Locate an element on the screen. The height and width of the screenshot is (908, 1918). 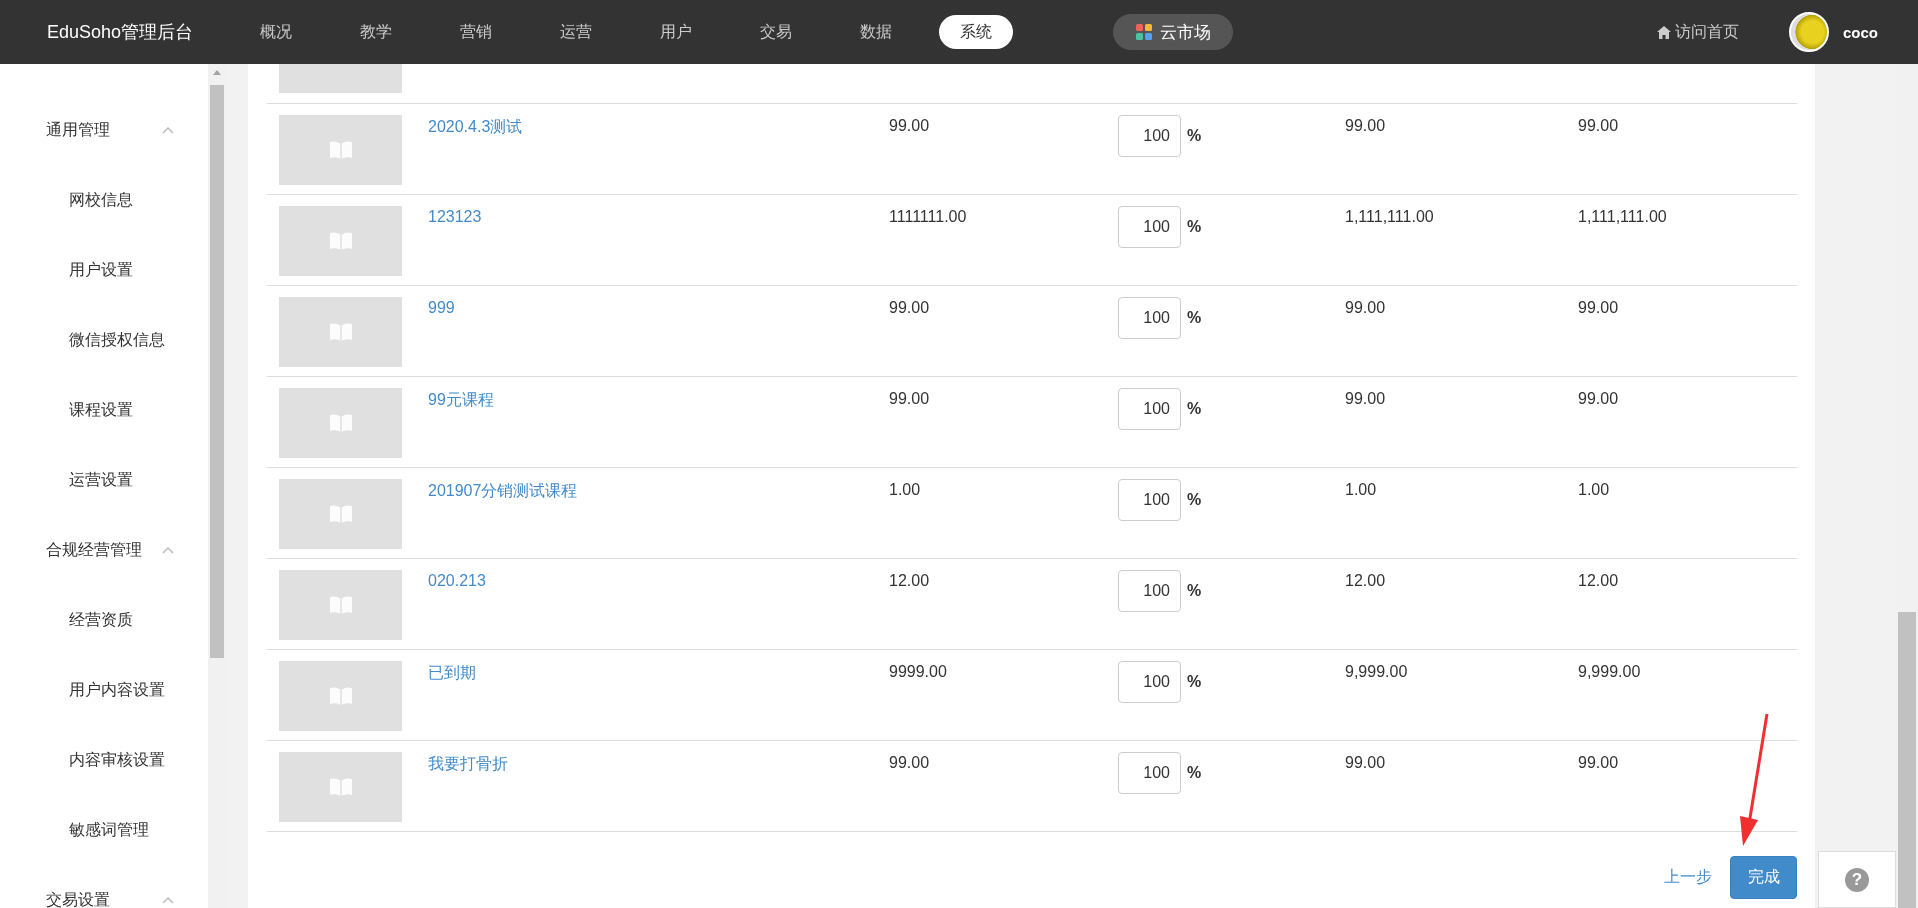
sidebar-item: 经营资质 is located at coordinates (104, 620).